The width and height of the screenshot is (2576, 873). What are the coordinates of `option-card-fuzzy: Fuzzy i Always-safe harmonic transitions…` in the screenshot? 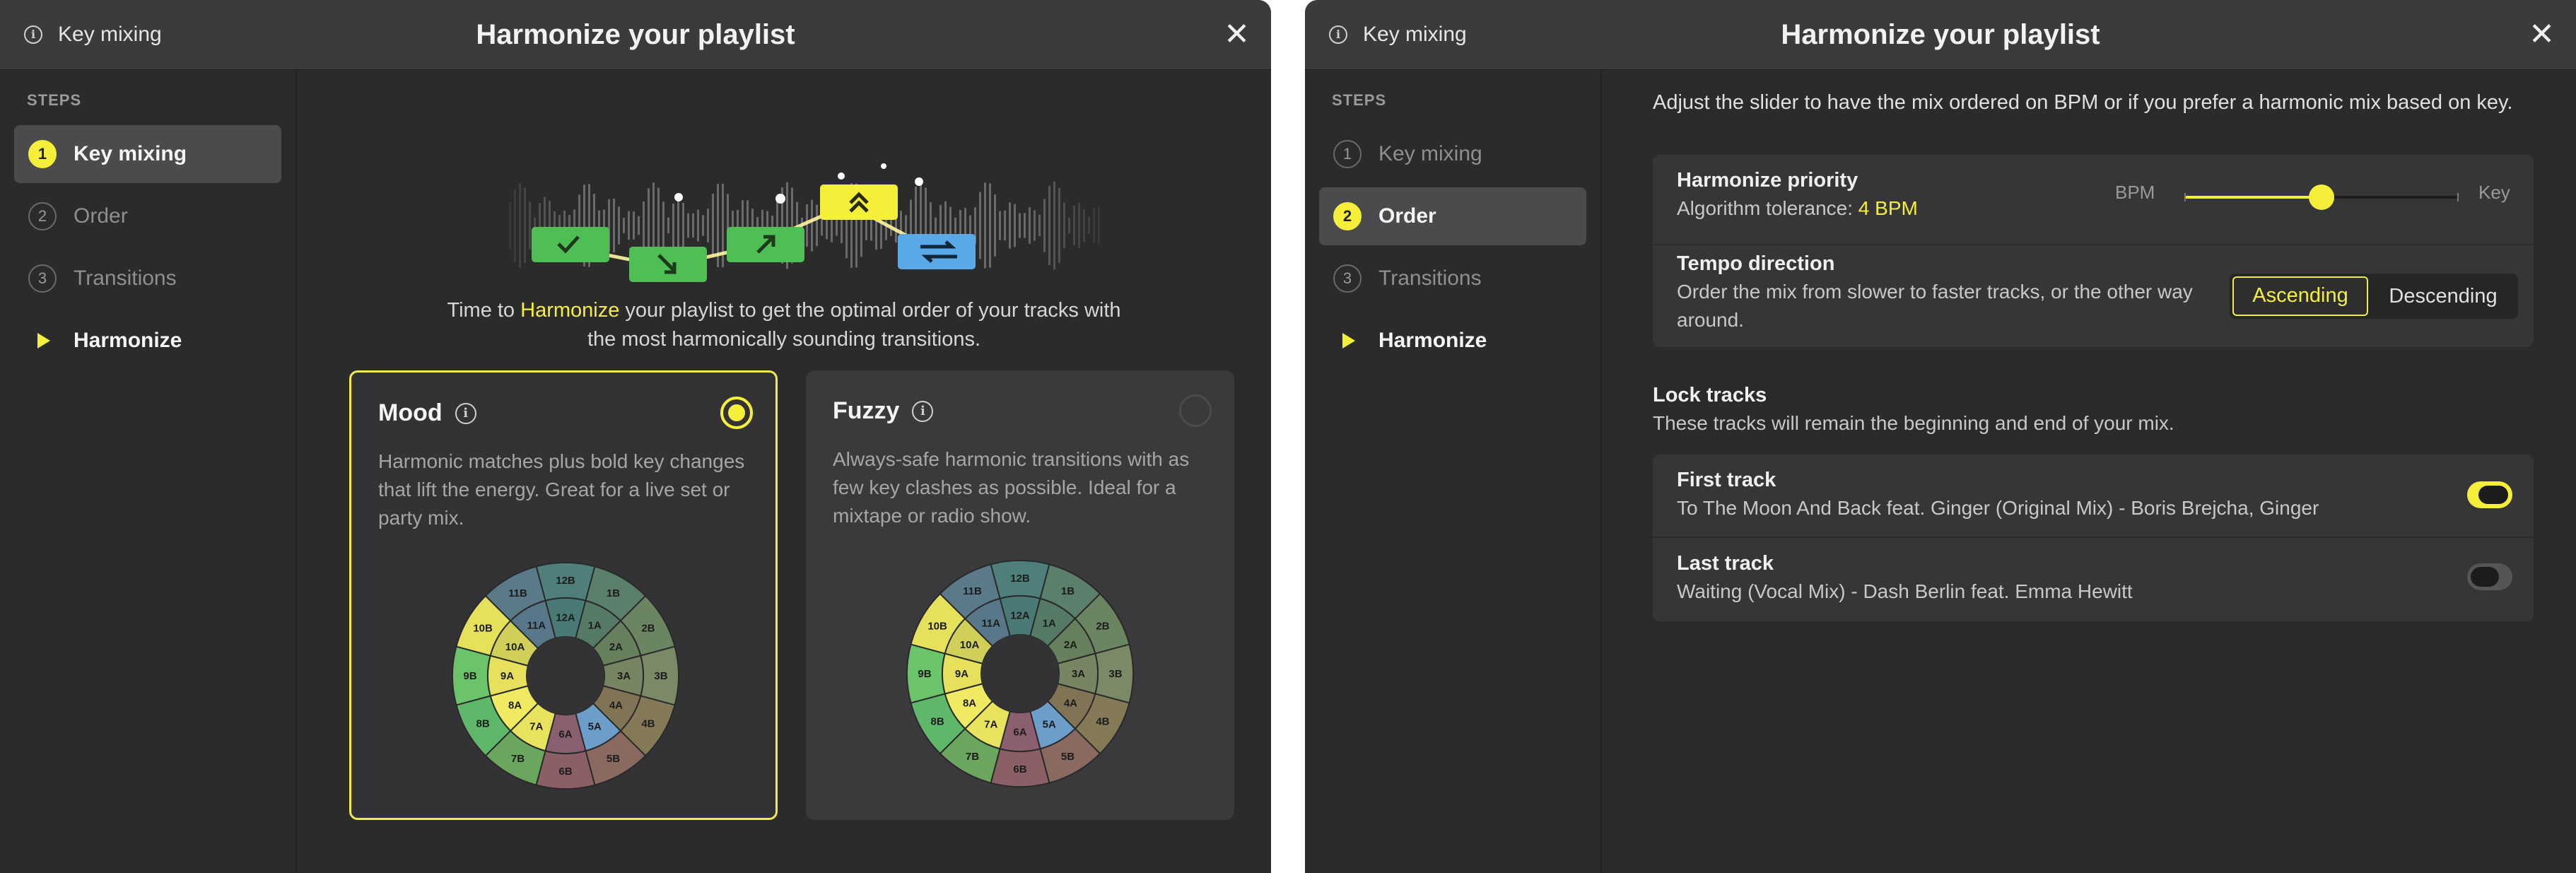 It's located at (1020, 595).